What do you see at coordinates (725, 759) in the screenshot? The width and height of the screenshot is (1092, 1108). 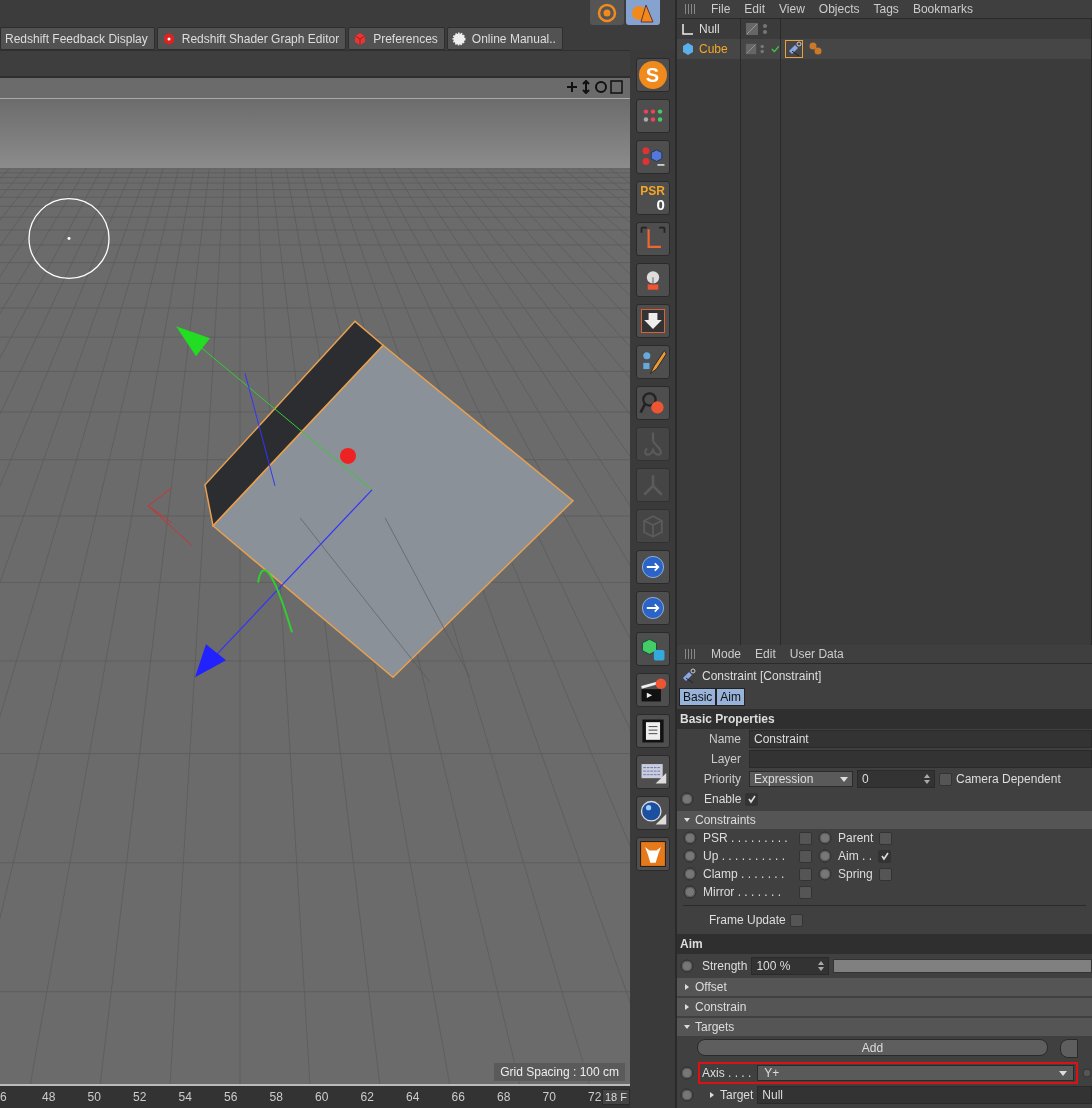 I see `field-label: Layer` at bounding box center [725, 759].